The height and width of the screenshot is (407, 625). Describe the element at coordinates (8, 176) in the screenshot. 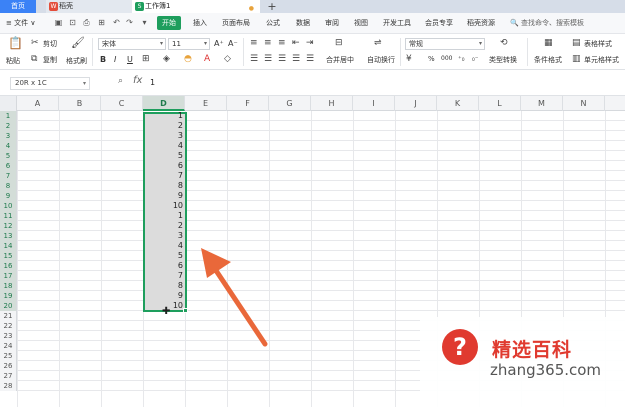

I see `row-header: 7` at that location.